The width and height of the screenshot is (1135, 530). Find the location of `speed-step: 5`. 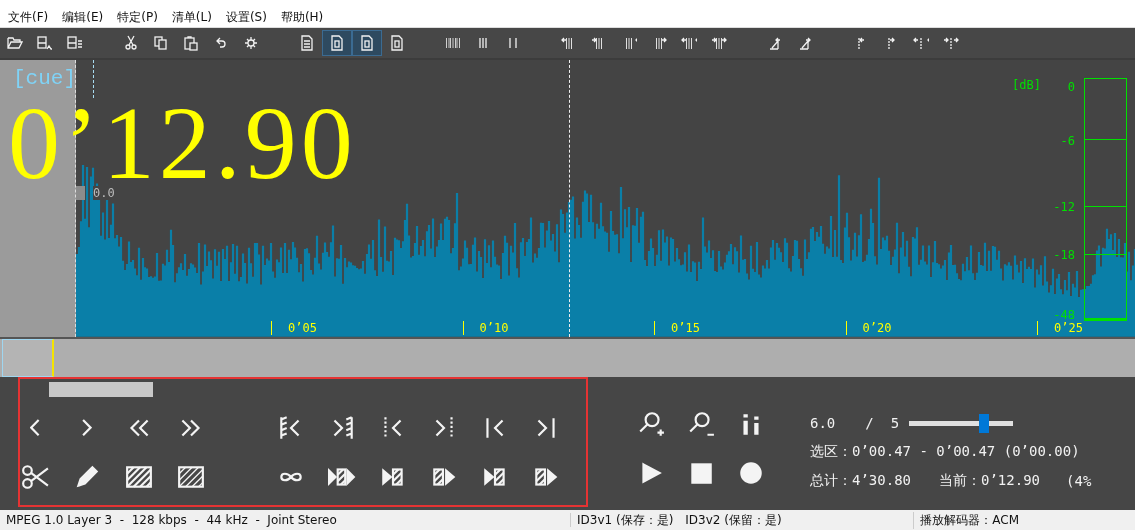

speed-step: 5 is located at coordinates (895, 423).